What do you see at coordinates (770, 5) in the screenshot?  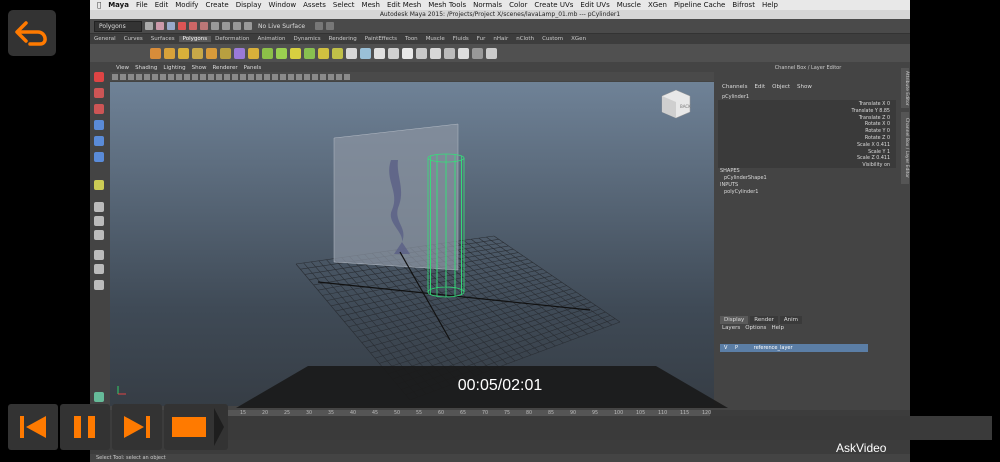 I see `menu-help: Help` at bounding box center [770, 5].